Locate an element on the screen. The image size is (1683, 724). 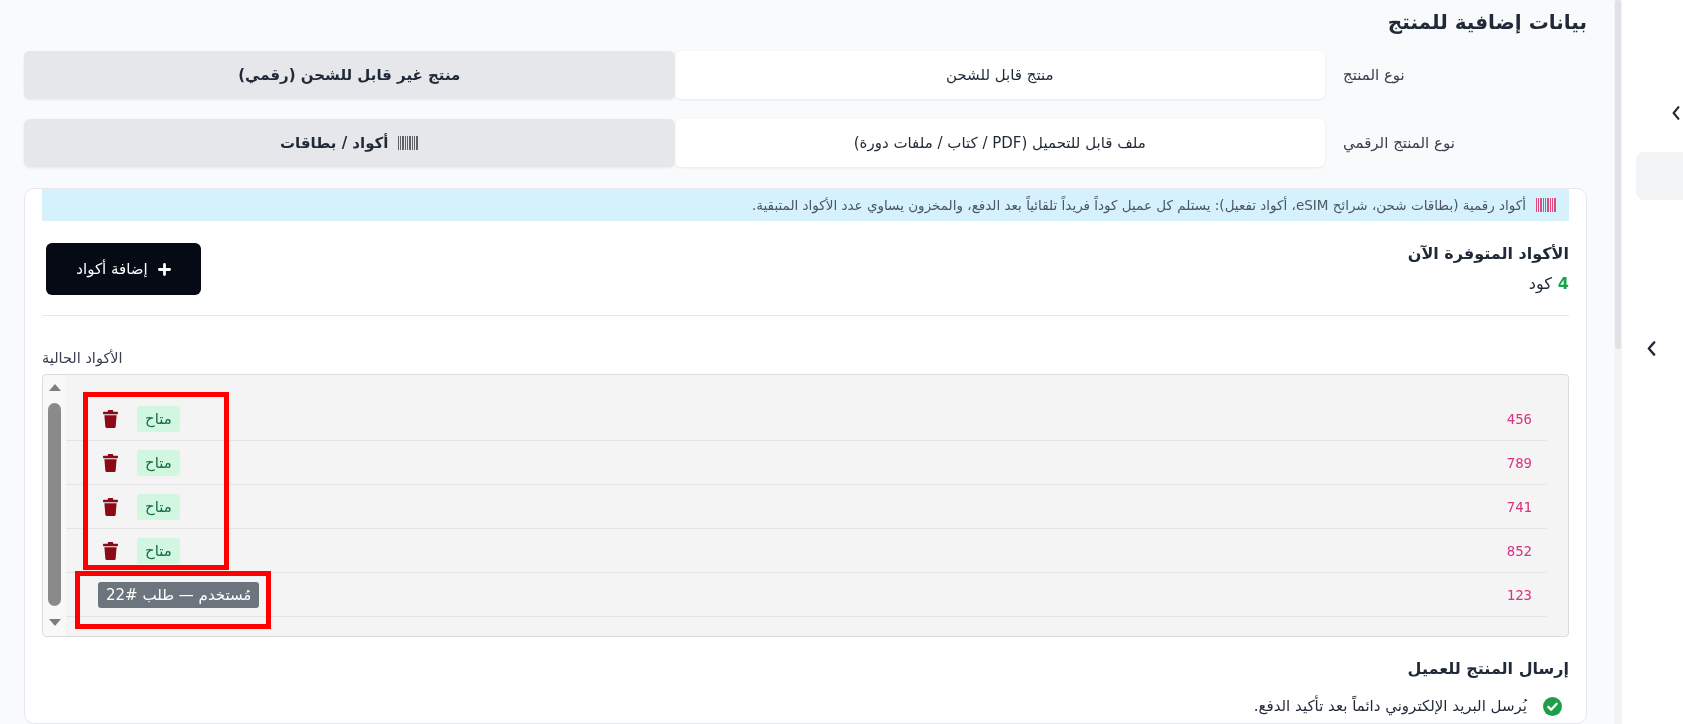
scroll-thumb is located at coordinates (54, 504).